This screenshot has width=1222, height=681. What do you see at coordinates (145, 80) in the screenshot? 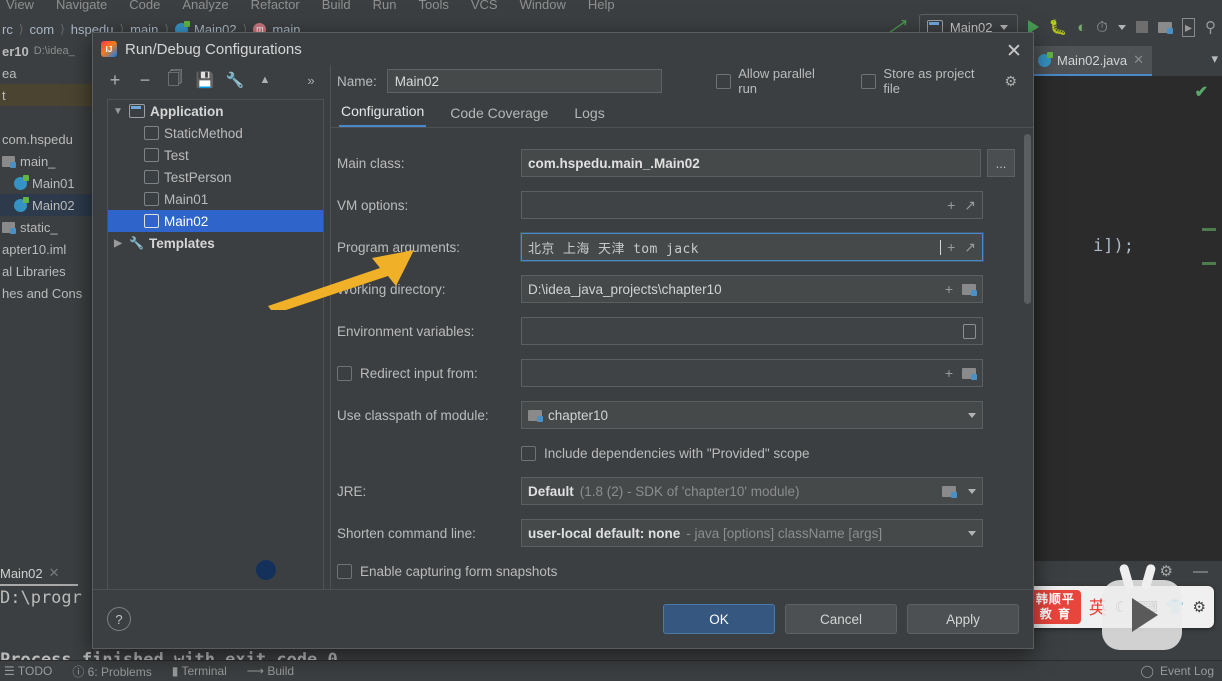
I see `remove-icon: −` at bounding box center [145, 80].